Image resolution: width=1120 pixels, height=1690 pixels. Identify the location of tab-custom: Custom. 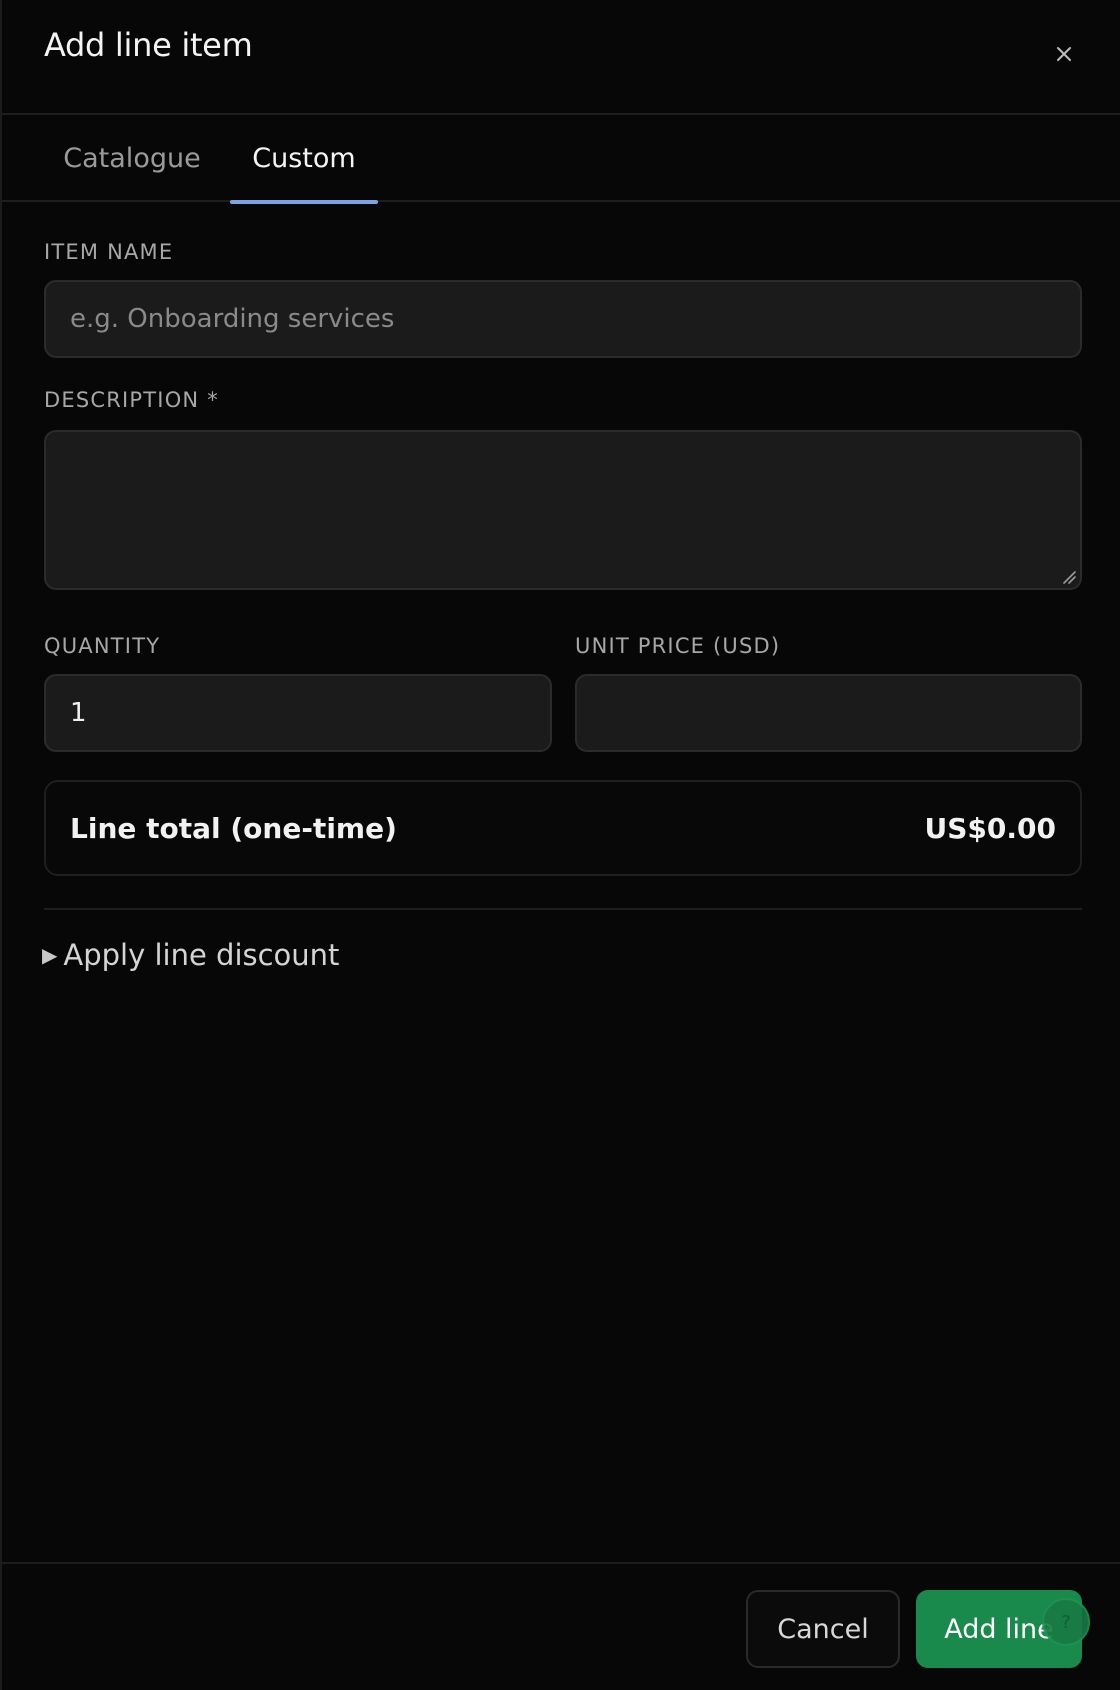
(304, 159).